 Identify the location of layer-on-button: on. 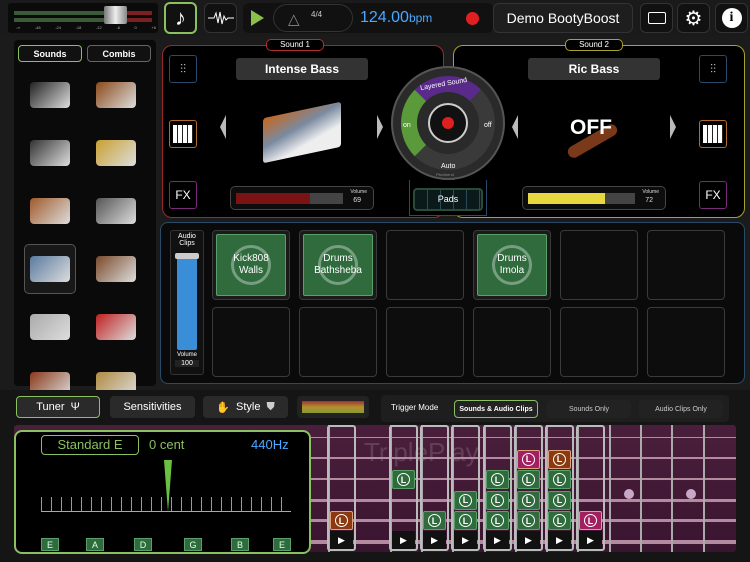
(407, 125).